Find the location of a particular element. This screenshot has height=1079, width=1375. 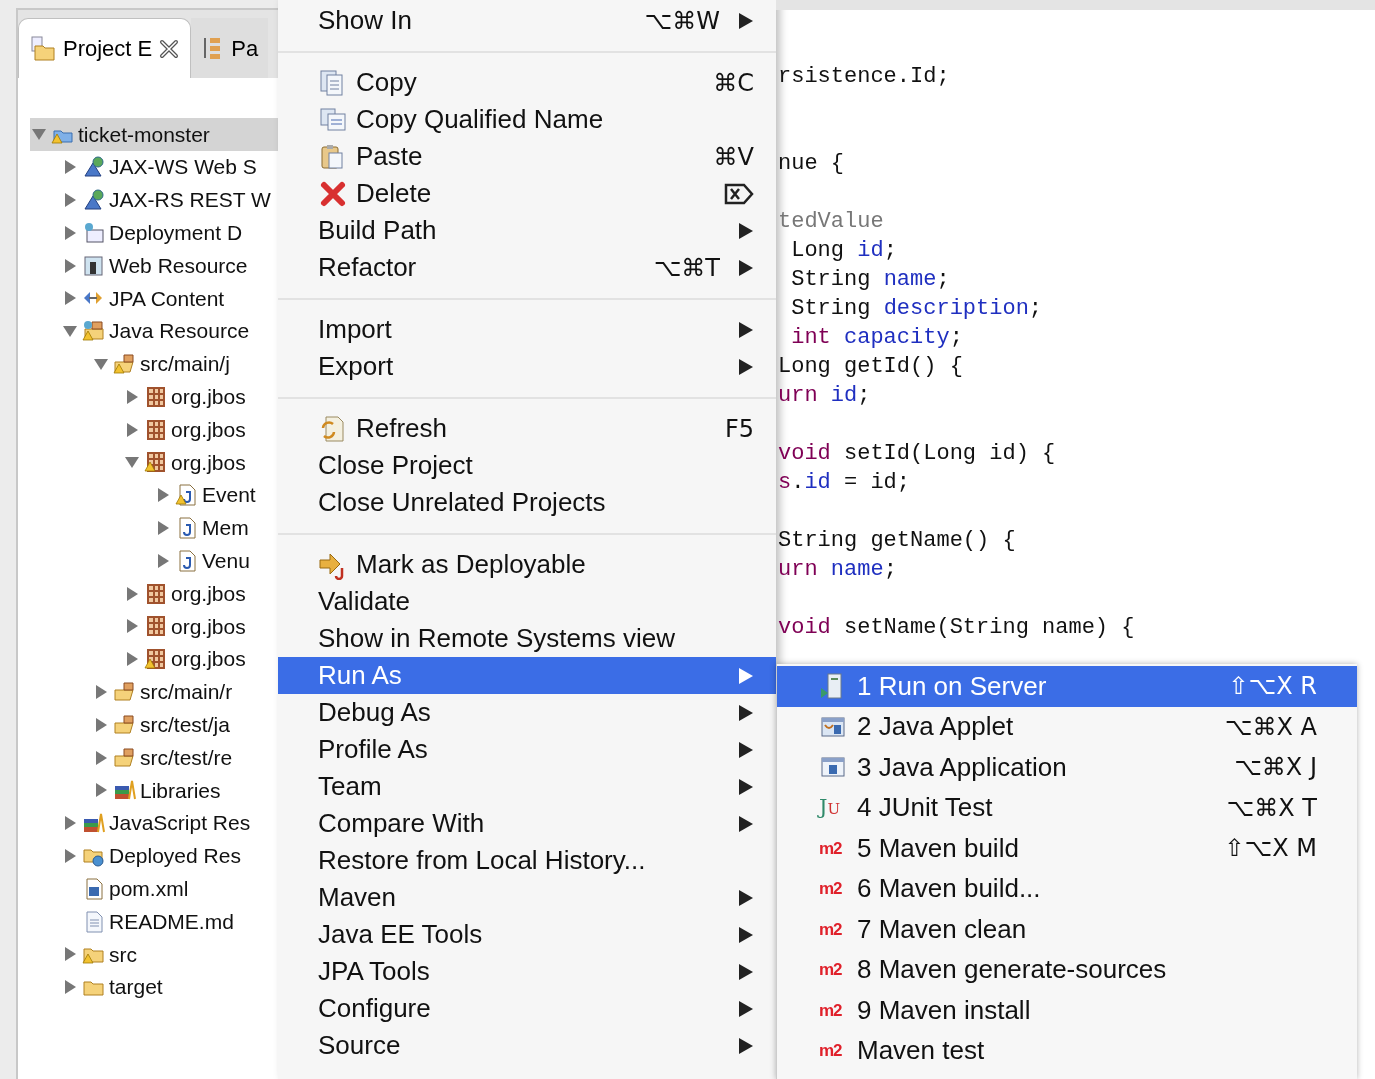

tree-item: Libraries is located at coordinates (185, 790).